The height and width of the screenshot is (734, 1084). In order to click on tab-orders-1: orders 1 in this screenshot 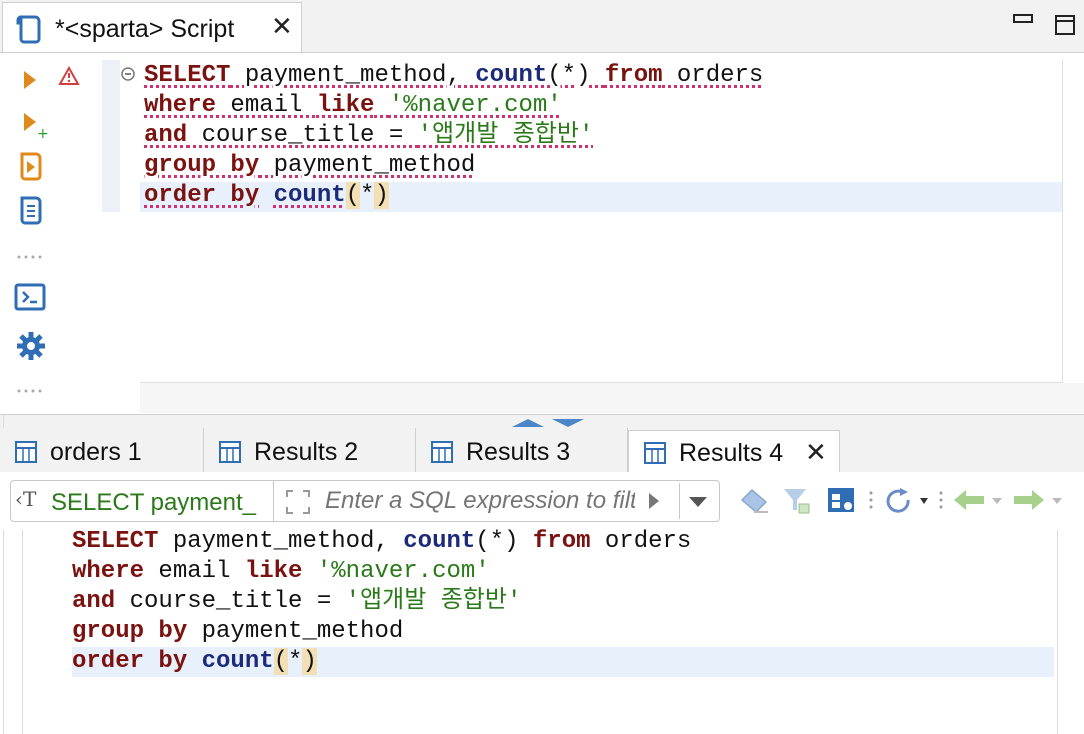, I will do `click(102, 450)`.